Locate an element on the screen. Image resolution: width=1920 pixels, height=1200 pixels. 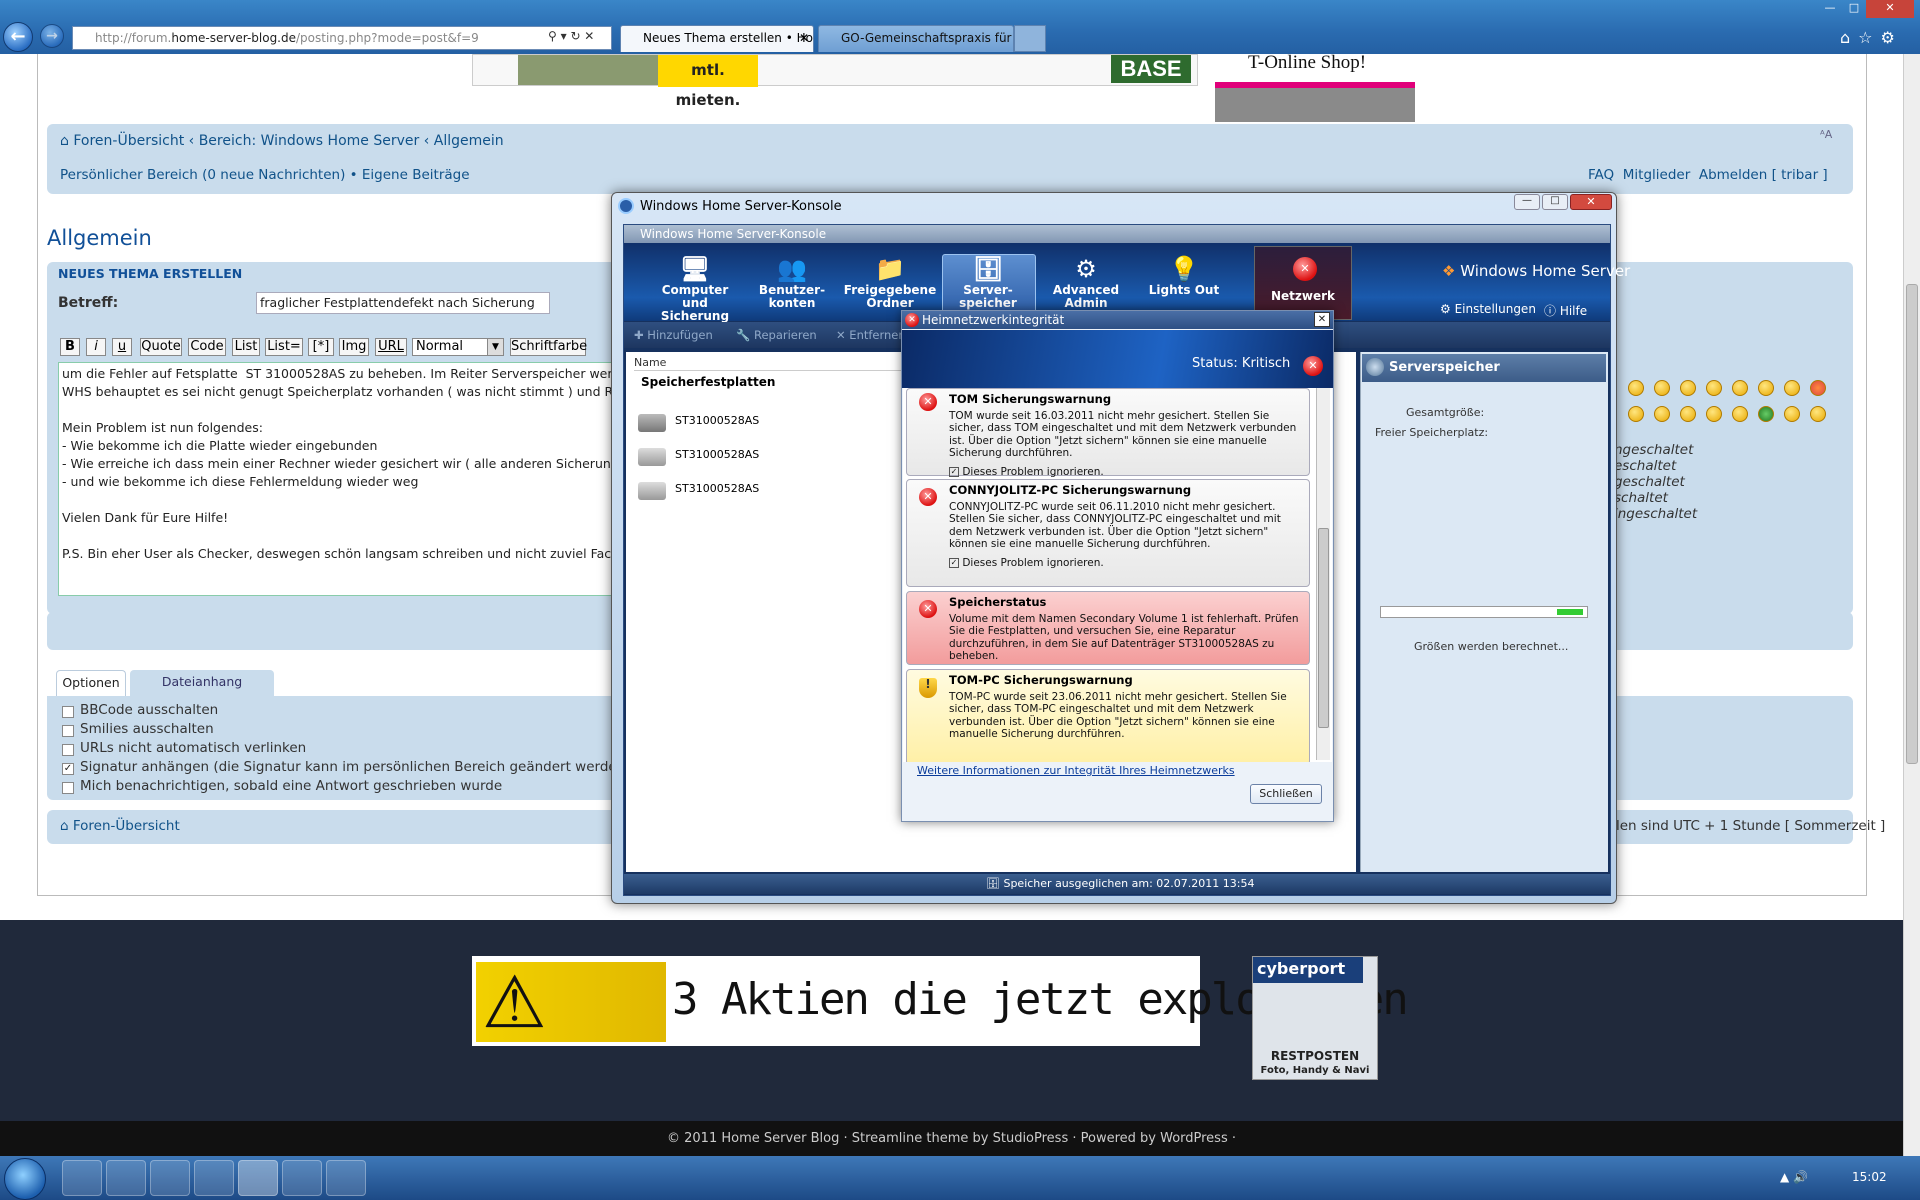
tray-icons: ▲ 🔊 is located at coordinates (1794, 1177).